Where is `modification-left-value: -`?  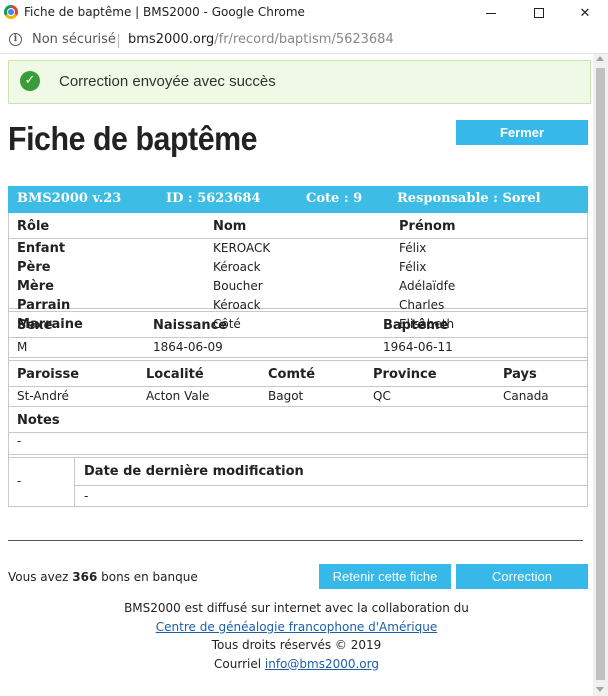 modification-left-value: - is located at coordinates (19, 481).